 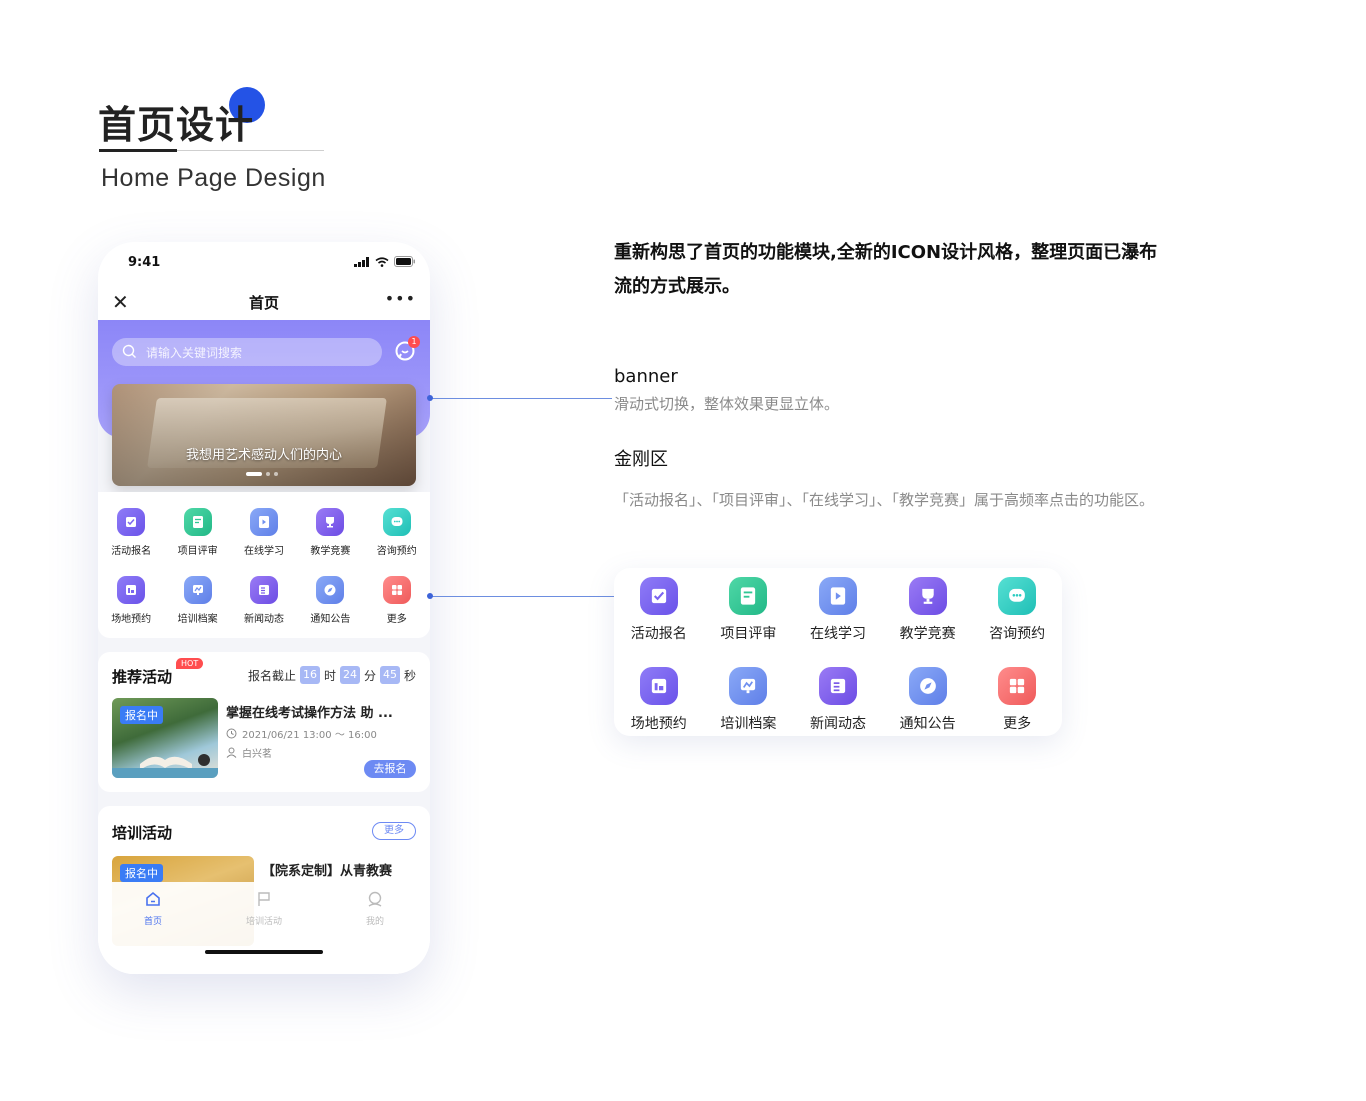 I want to click on banner-connector-dot, so click(x=430, y=398).